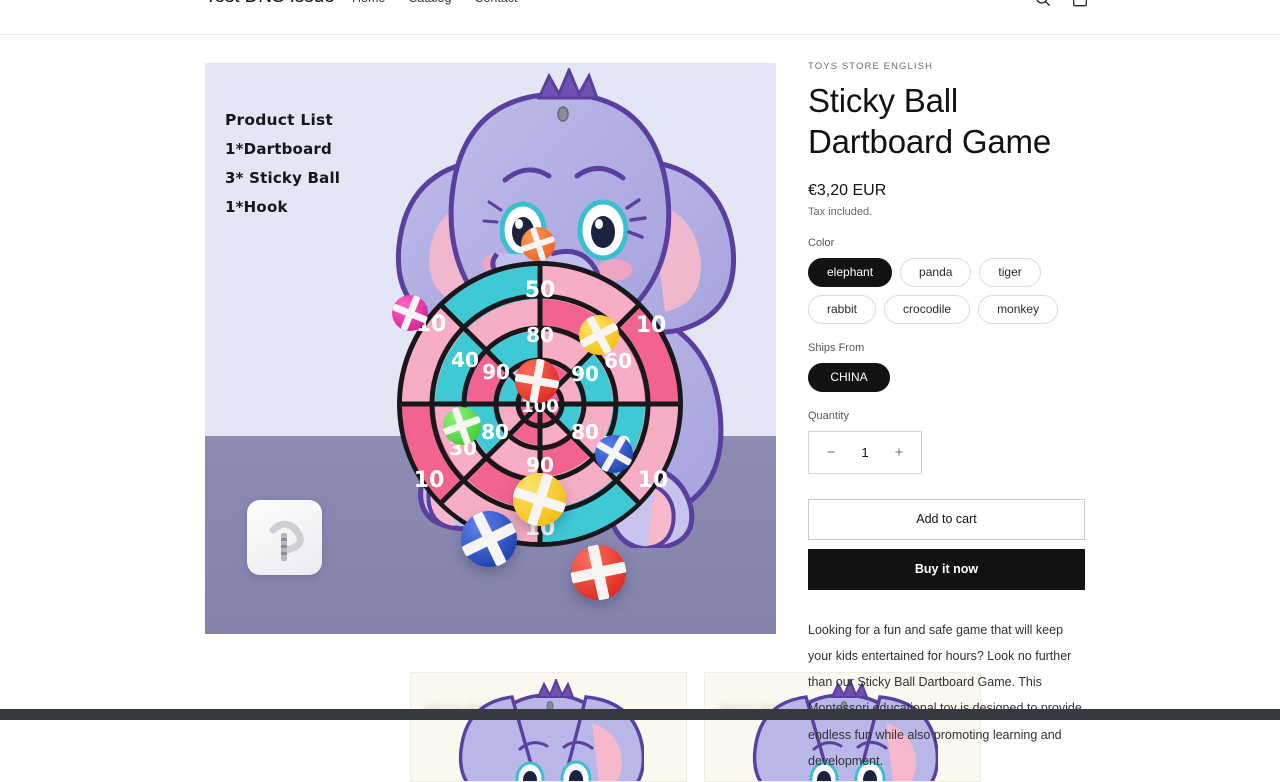  Describe the element at coordinates (614, 454) in the screenshot. I see `sticky-ball-blue` at that location.